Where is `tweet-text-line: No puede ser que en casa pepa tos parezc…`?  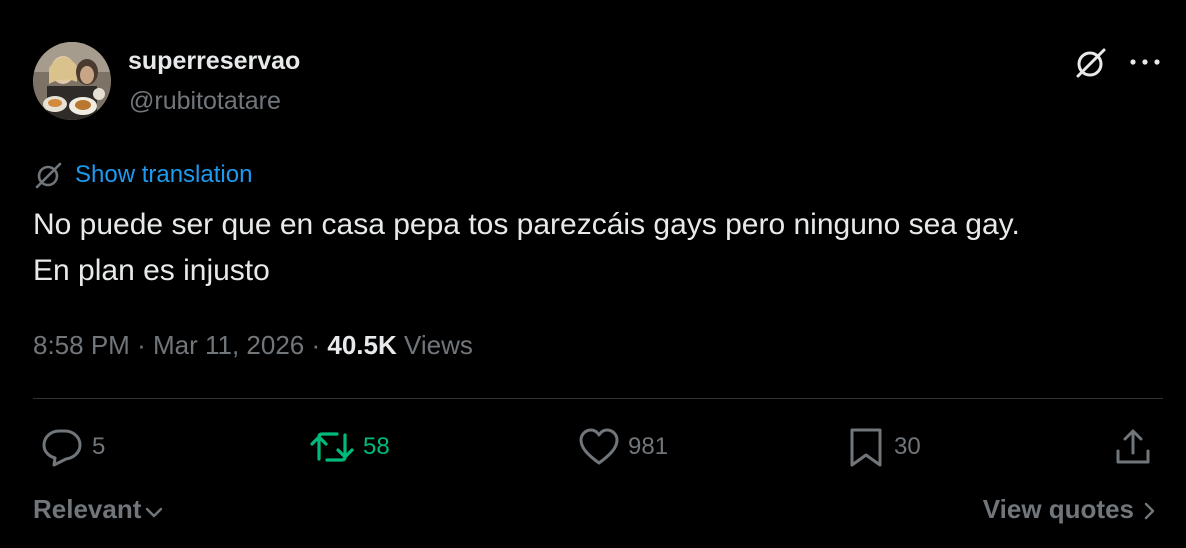 tweet-text-line: No puede ser que en casa pepa tos parezc… is located at coordinates (526, 224).